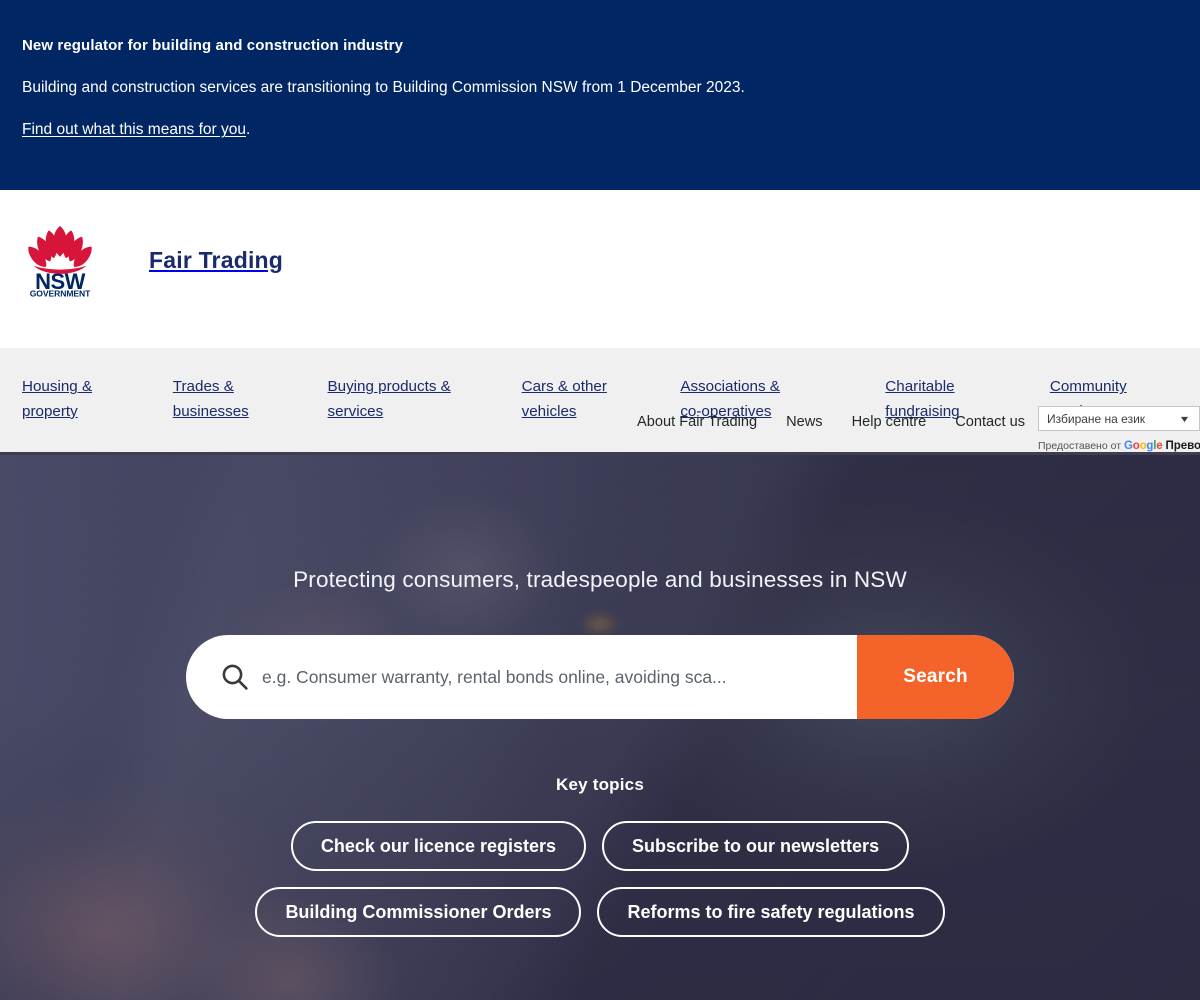 This screenshot has height=1000, width=1200. What do you see at coordinates (1143, 446) in the screenshot?
I see `google-logo: Google` at bounding box center [1143, 446].